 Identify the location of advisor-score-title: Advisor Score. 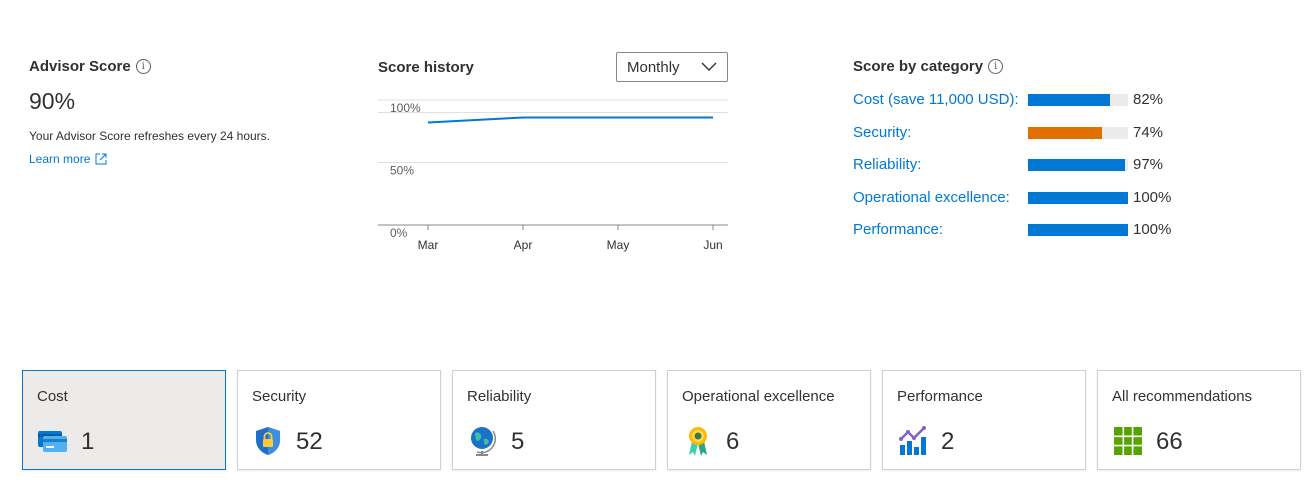
(80, 66).